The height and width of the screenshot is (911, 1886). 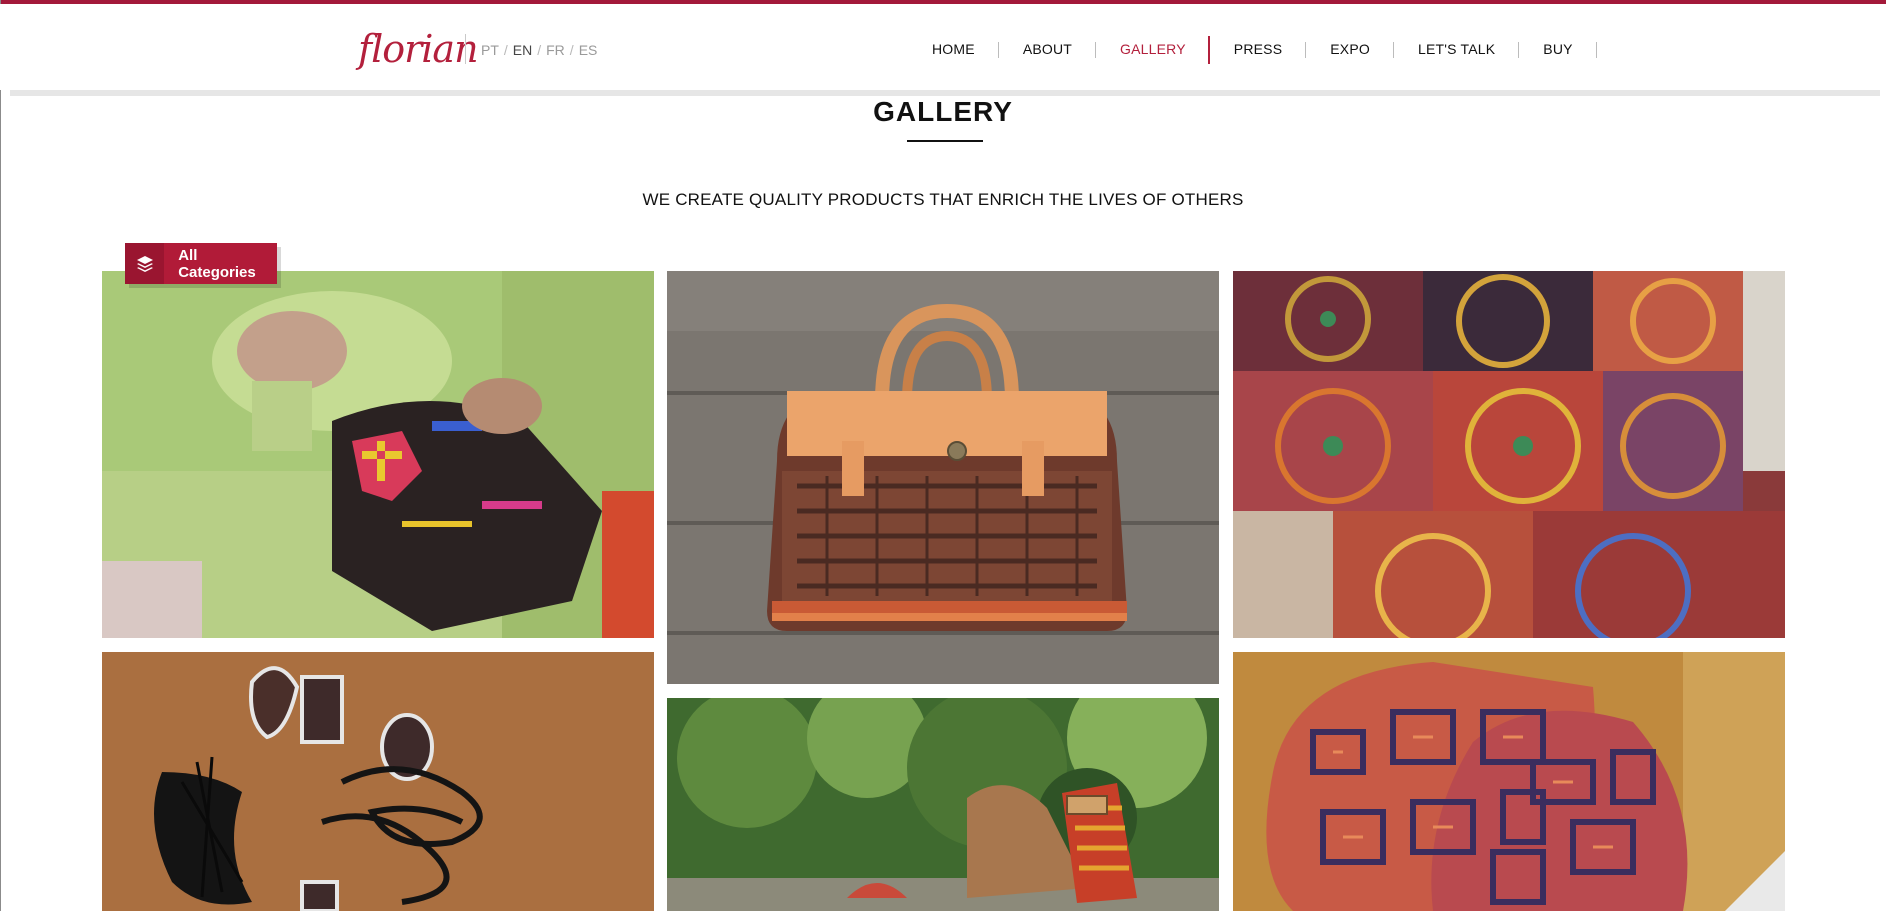 I want to click on lang-pt: PT, so click(x=490, y=50).